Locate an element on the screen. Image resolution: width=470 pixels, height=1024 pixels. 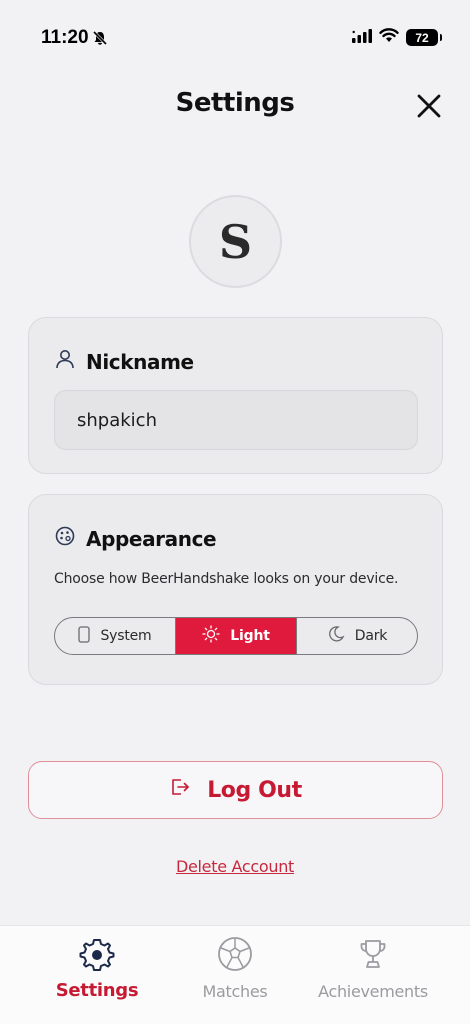
close-icon is located at coordinates (429, 106).